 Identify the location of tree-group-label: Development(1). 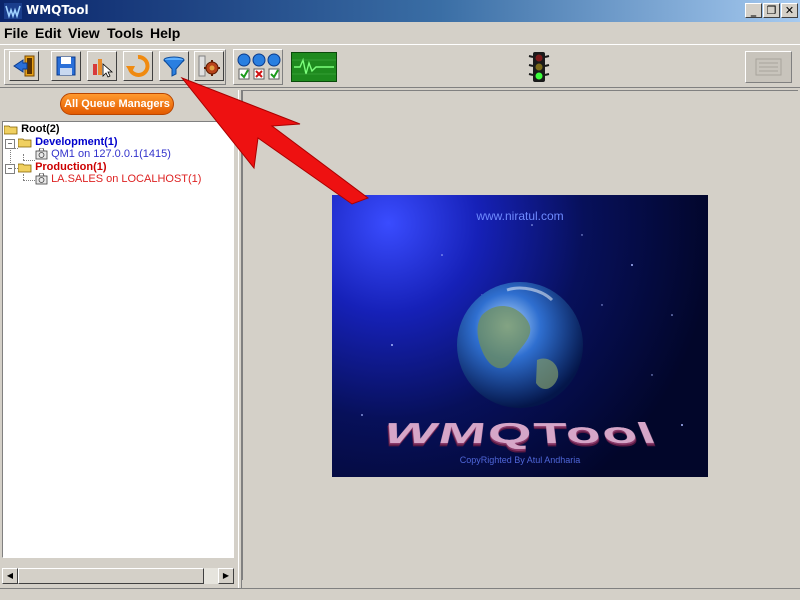
(76, 142).